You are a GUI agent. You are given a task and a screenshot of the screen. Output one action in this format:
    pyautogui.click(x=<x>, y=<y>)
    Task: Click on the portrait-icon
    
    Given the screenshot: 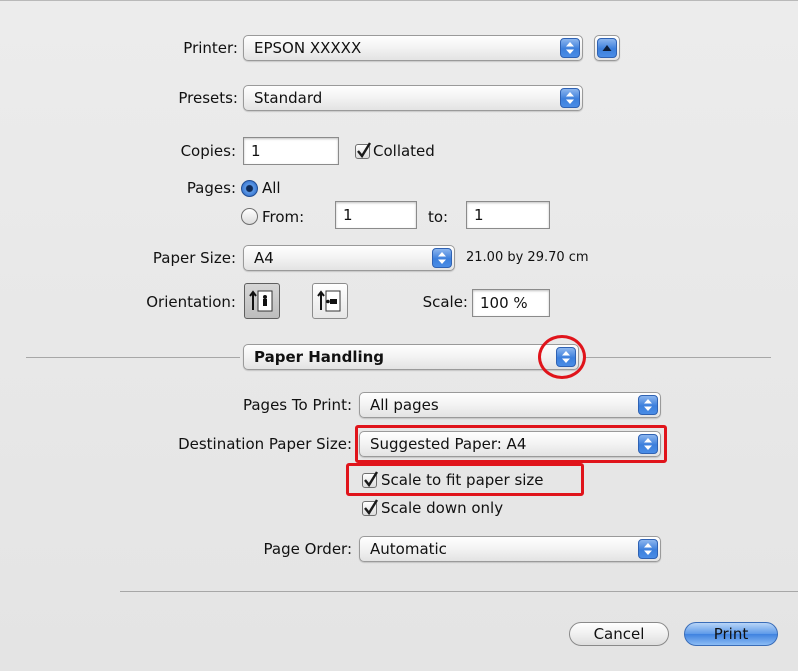 What is the action you would take?
    pyautogui.click(x=261, y=301)
    